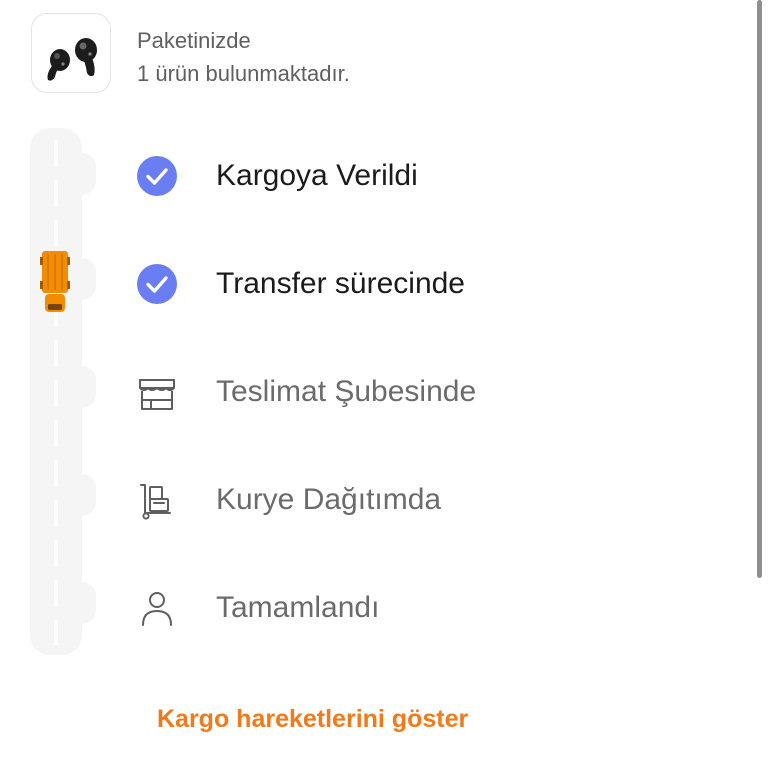 Image resolution: width=768 pixels, height=768 pixels. Describe the element at coordinates (157, 394) in the screenshot. I see `store-icon` at that location.